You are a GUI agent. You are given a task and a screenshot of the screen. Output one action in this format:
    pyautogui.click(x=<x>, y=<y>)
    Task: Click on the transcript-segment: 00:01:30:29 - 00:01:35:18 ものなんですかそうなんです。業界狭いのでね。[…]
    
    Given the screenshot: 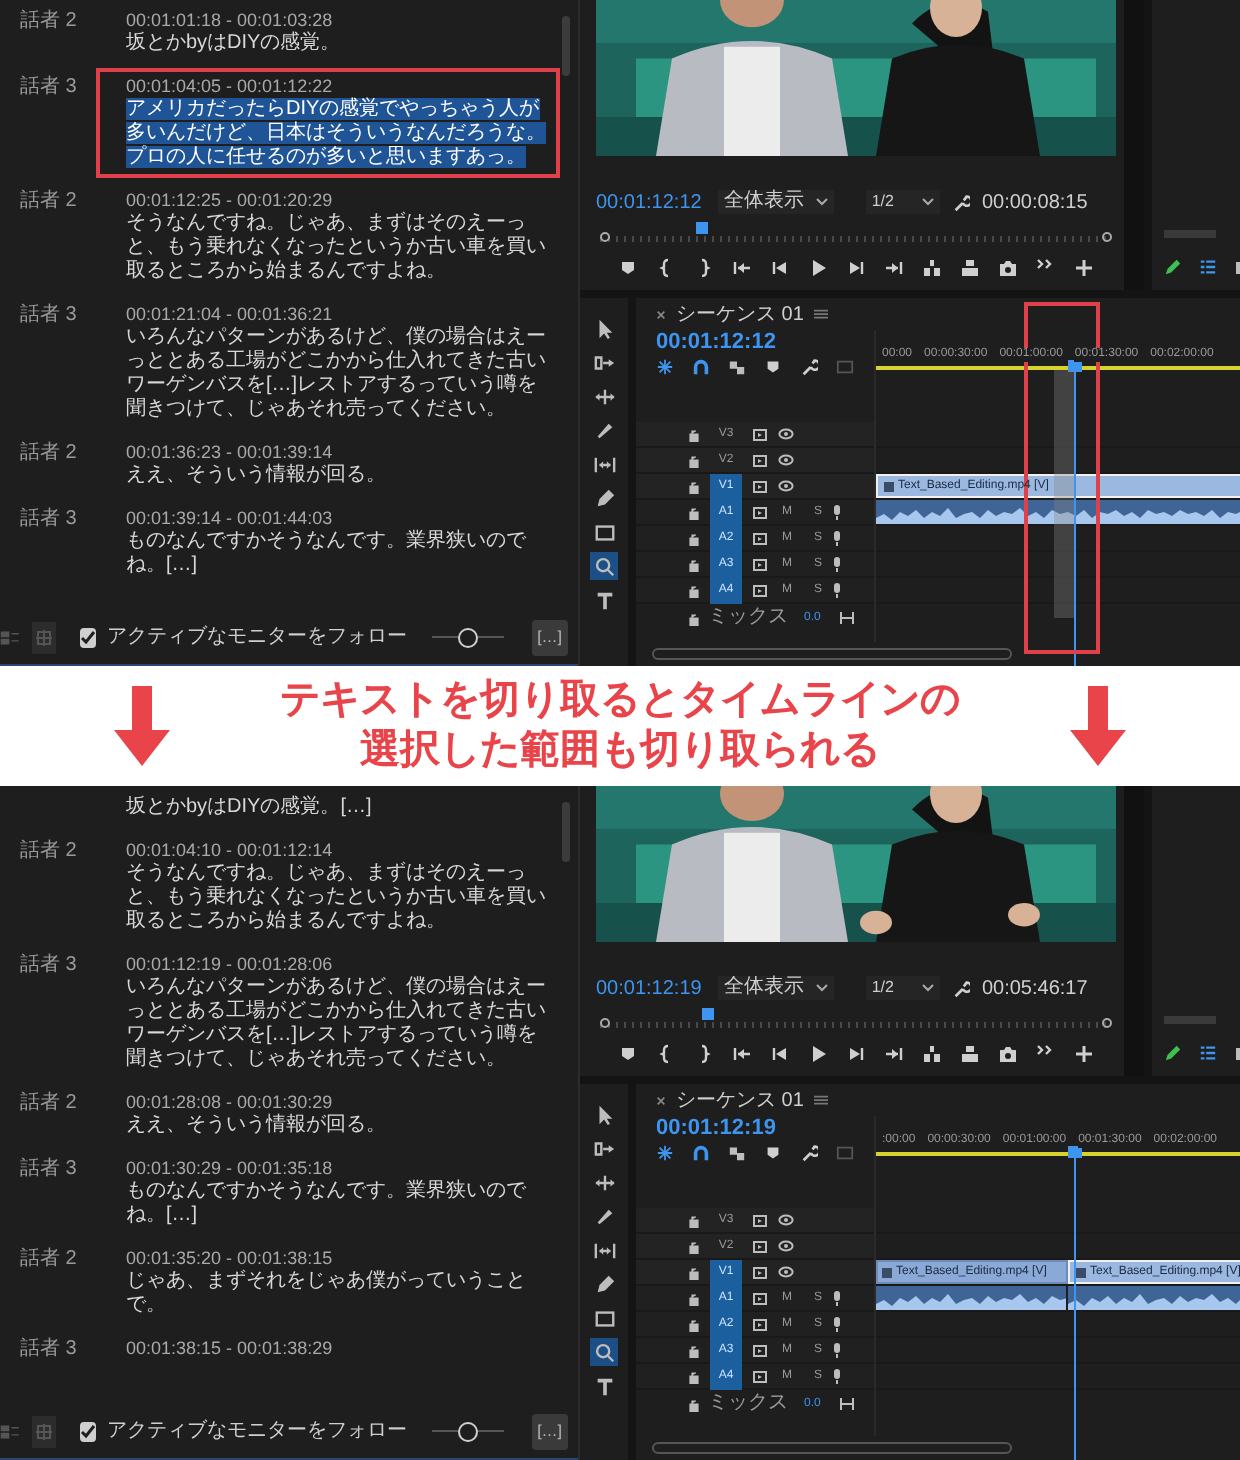 What is the action you would take?
    pyautogui.click(x=328, y=1193)
    